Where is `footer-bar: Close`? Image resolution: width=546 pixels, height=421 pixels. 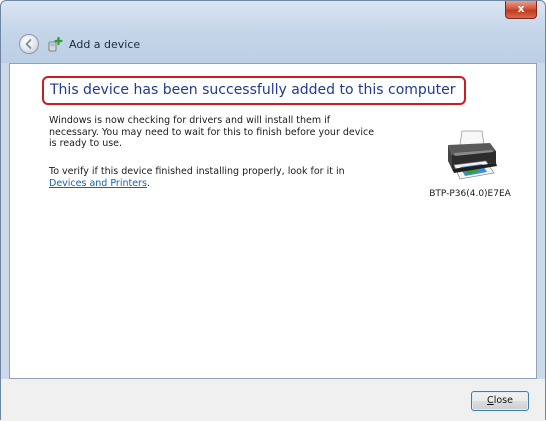 footer-bar: Close is located at coordinates (273, 400).